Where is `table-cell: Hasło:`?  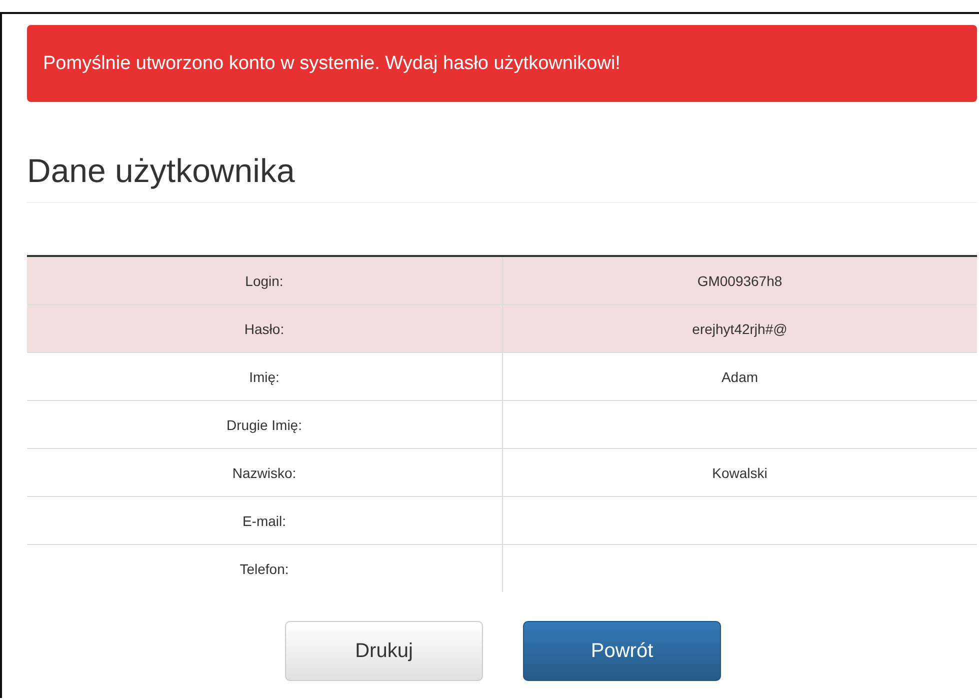
table-cell: Hasło: is located at coordinates (264, 328).